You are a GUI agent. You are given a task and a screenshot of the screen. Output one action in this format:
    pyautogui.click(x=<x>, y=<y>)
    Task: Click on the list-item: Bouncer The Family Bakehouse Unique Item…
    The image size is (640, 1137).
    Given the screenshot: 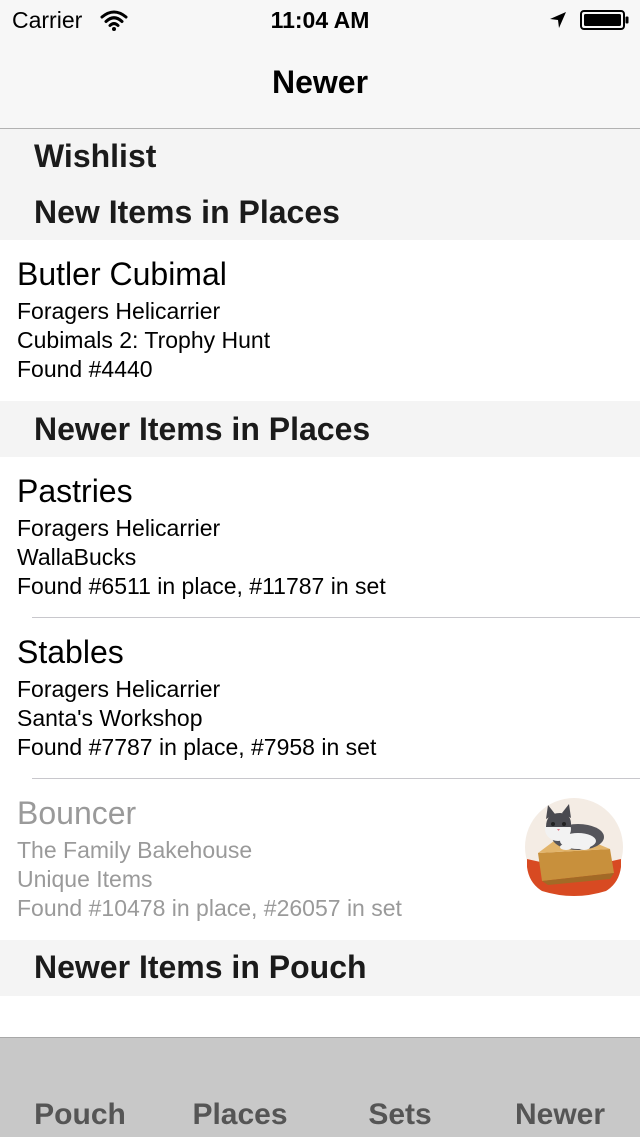 What is the action you would take?
    pyautogui.click(x=320, y=859)
    